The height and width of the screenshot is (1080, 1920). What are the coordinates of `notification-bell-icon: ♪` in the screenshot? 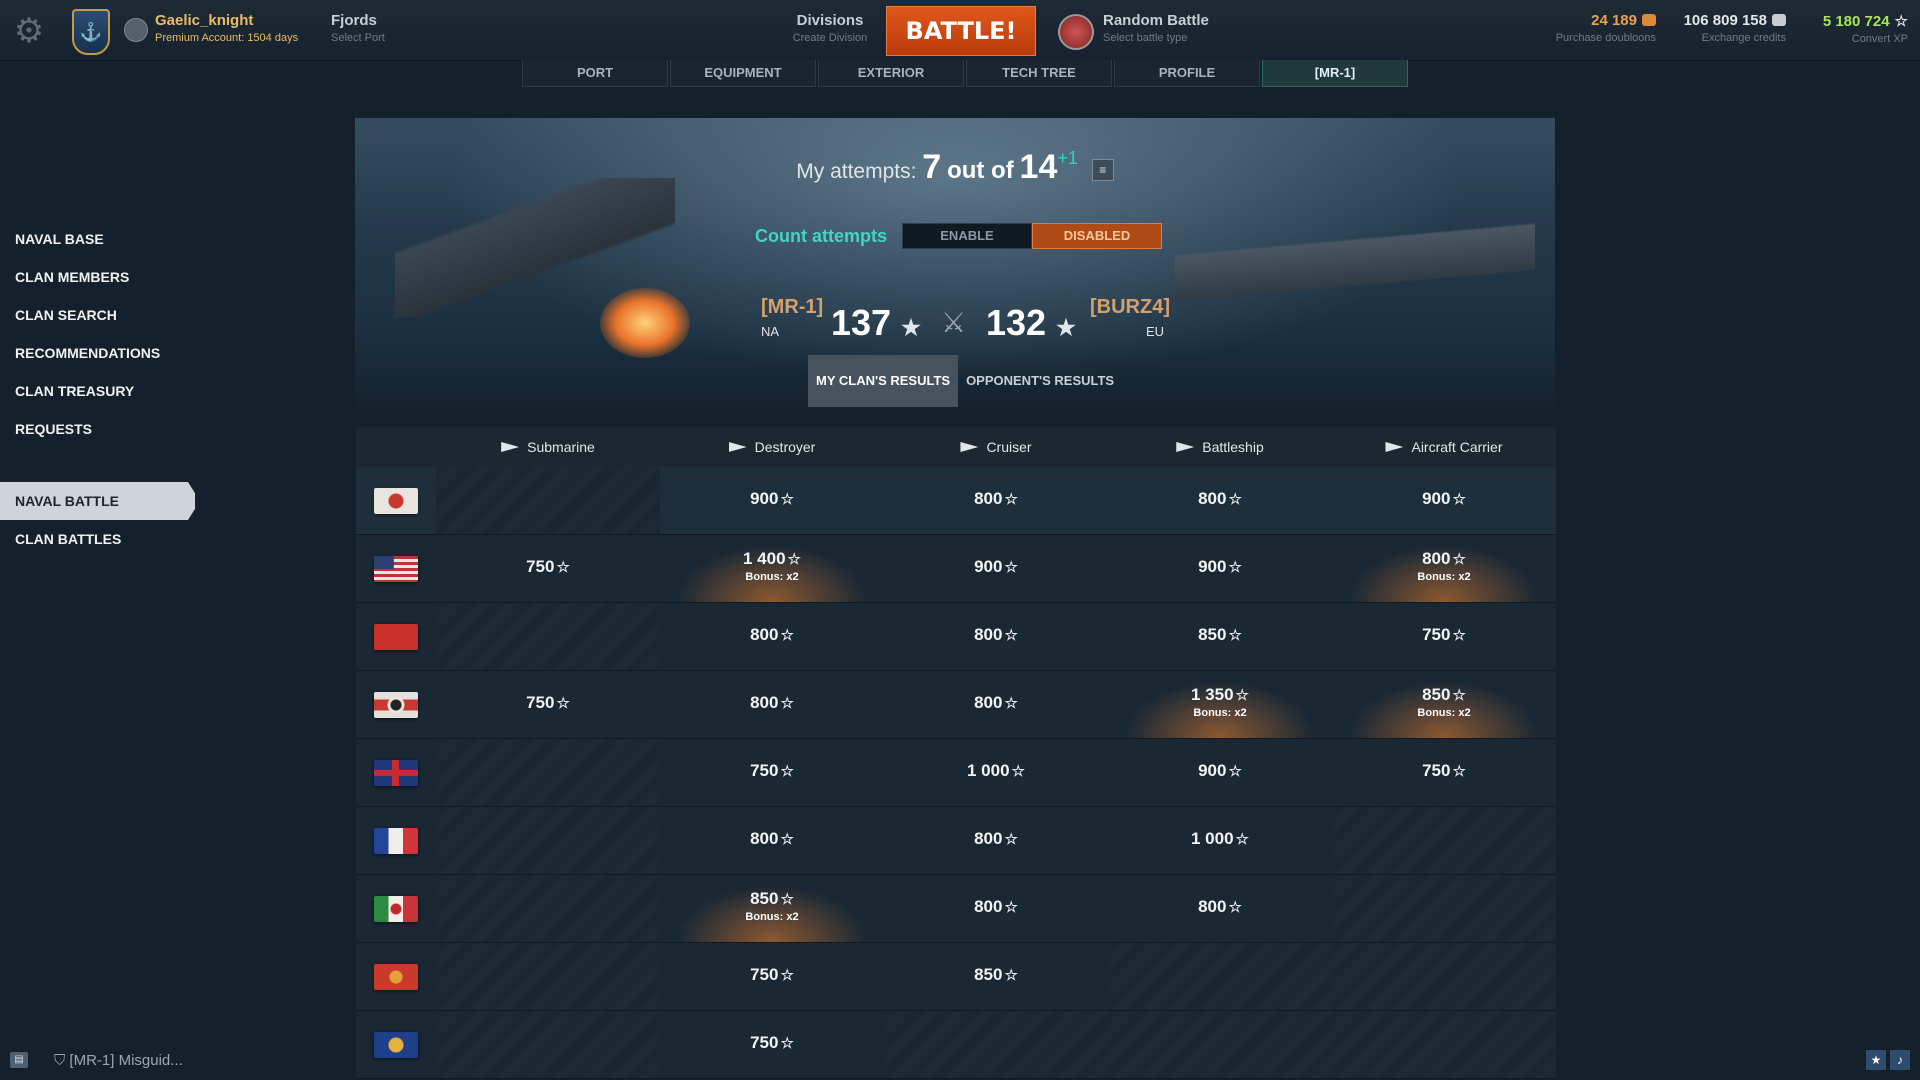 It's located at (1900, 1060).